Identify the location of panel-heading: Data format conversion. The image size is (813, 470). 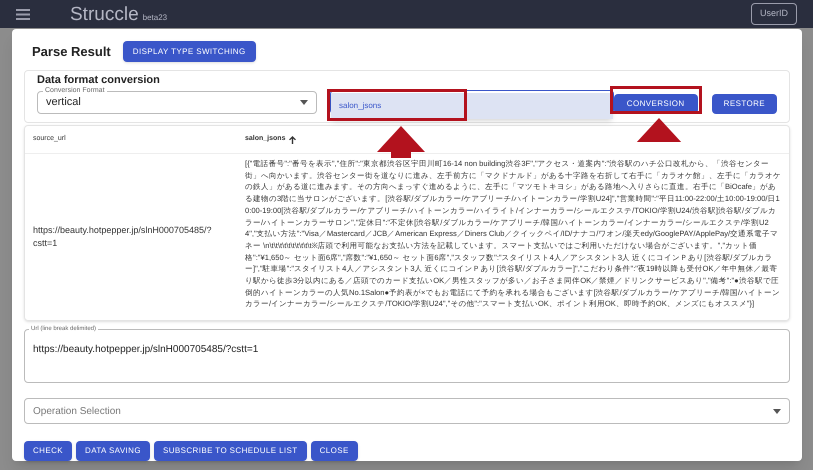
(99, 80).